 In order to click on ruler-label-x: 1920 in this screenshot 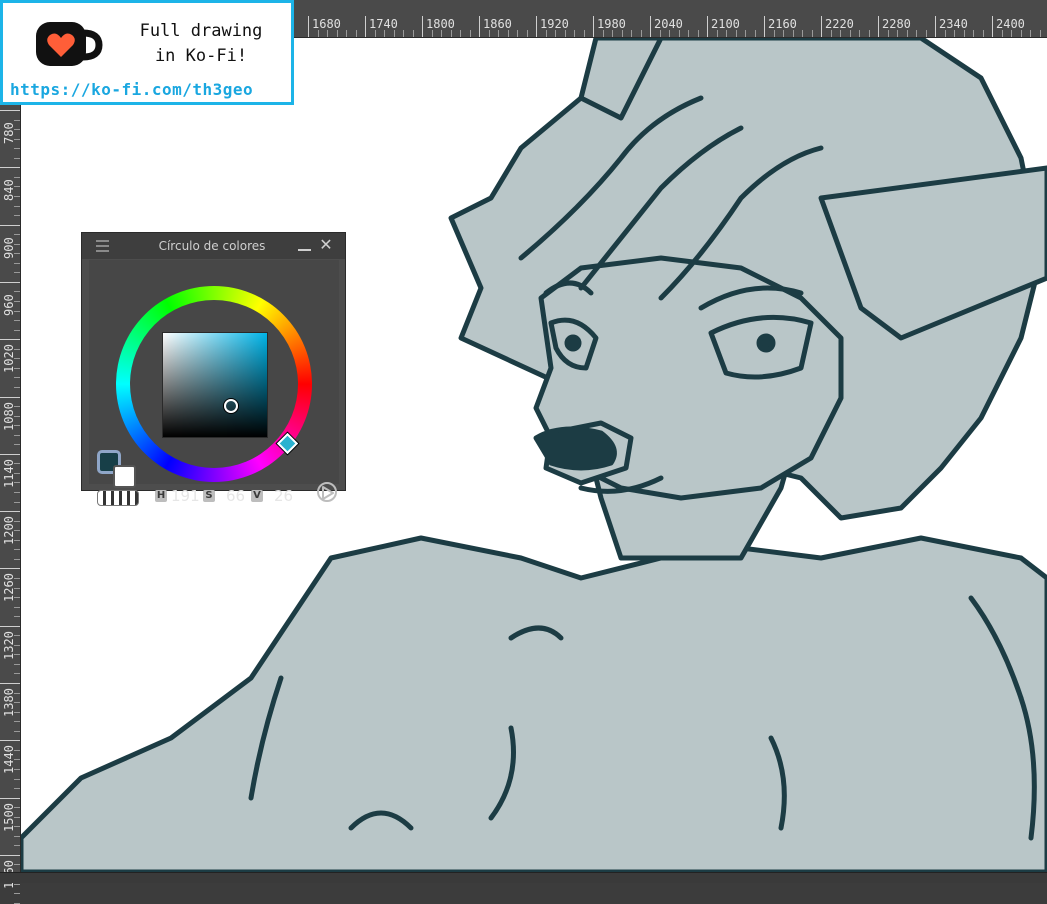, I will do `click(554, 24)`.